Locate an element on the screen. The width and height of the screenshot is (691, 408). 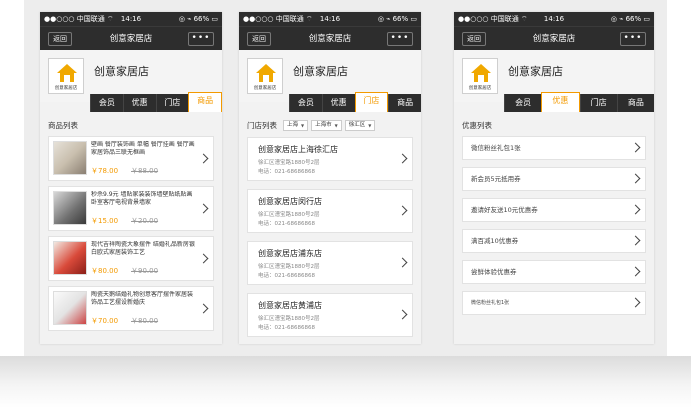
product-price: ￥15.00 is located at coordinates (105, 221).